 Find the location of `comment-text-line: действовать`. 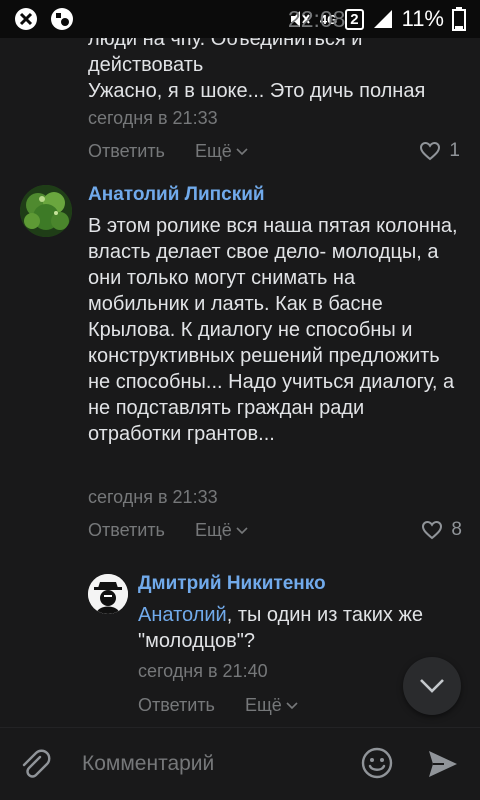

comment-text-line: действовать is located at coordinates (146, 65).